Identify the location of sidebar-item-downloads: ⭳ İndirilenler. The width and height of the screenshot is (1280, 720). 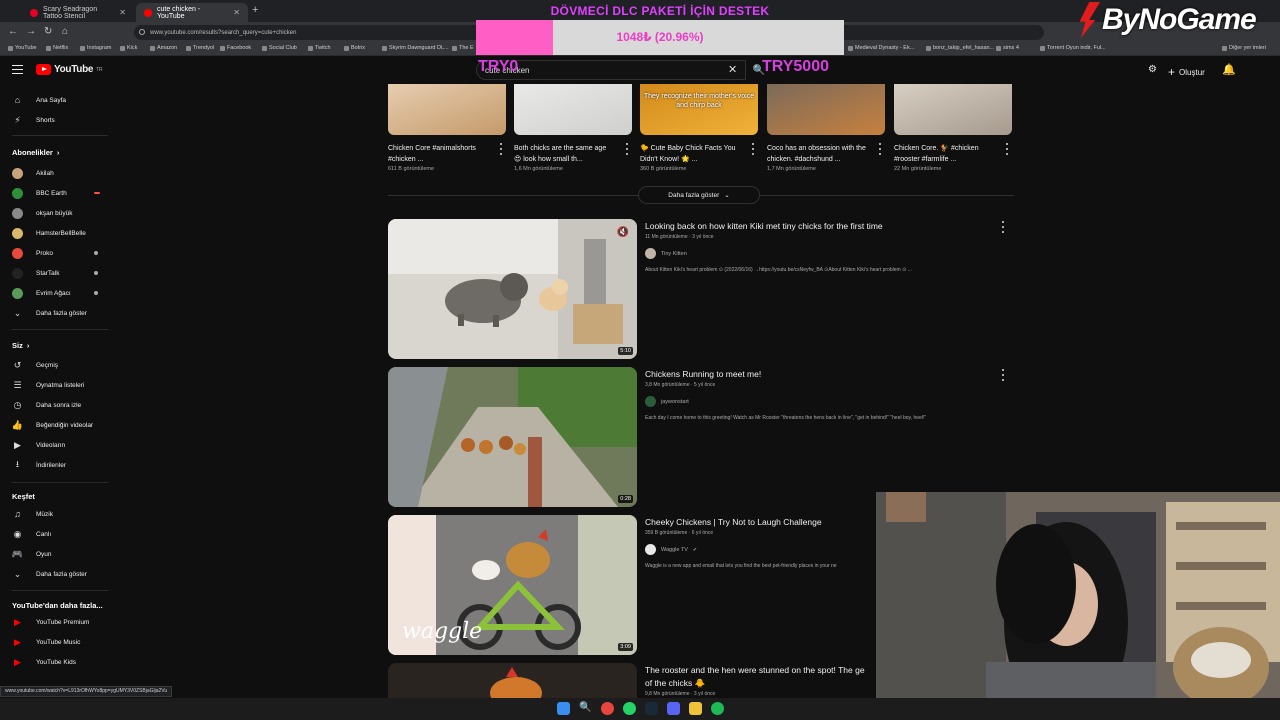
(60, 465).